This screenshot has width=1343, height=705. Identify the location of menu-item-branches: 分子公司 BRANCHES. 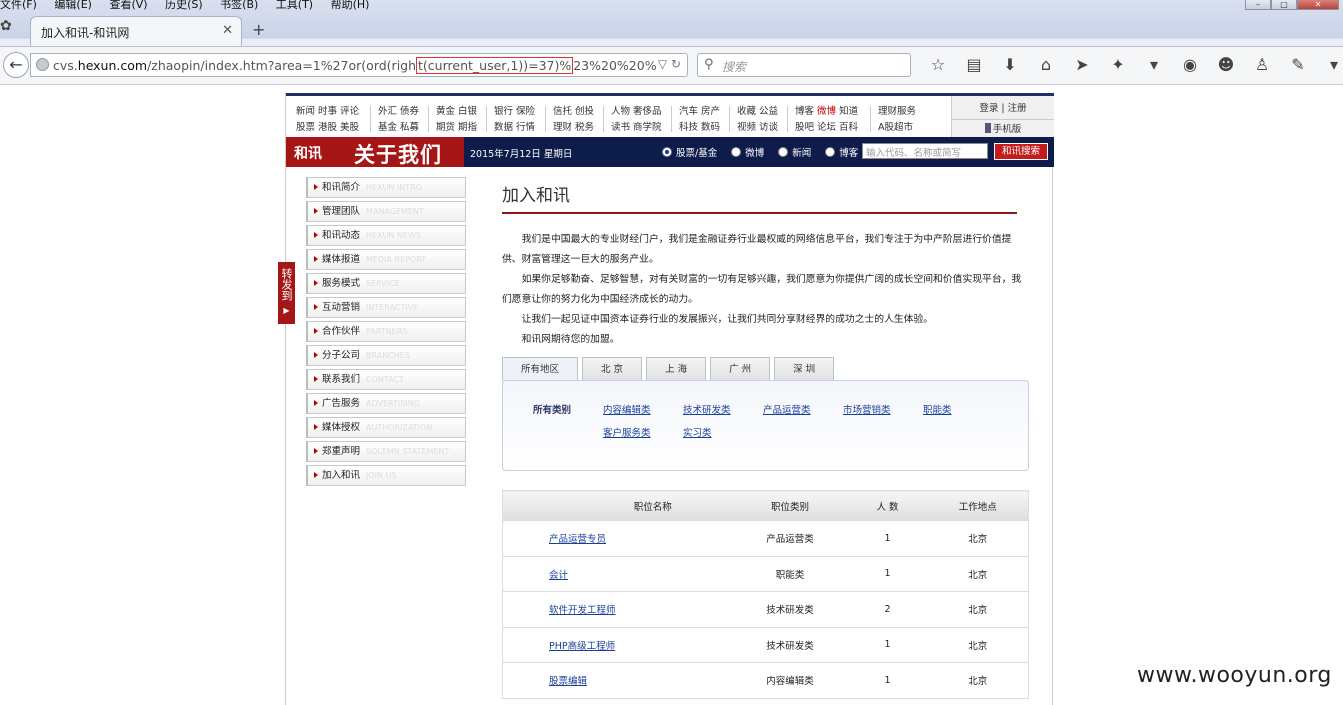
(386, 355).